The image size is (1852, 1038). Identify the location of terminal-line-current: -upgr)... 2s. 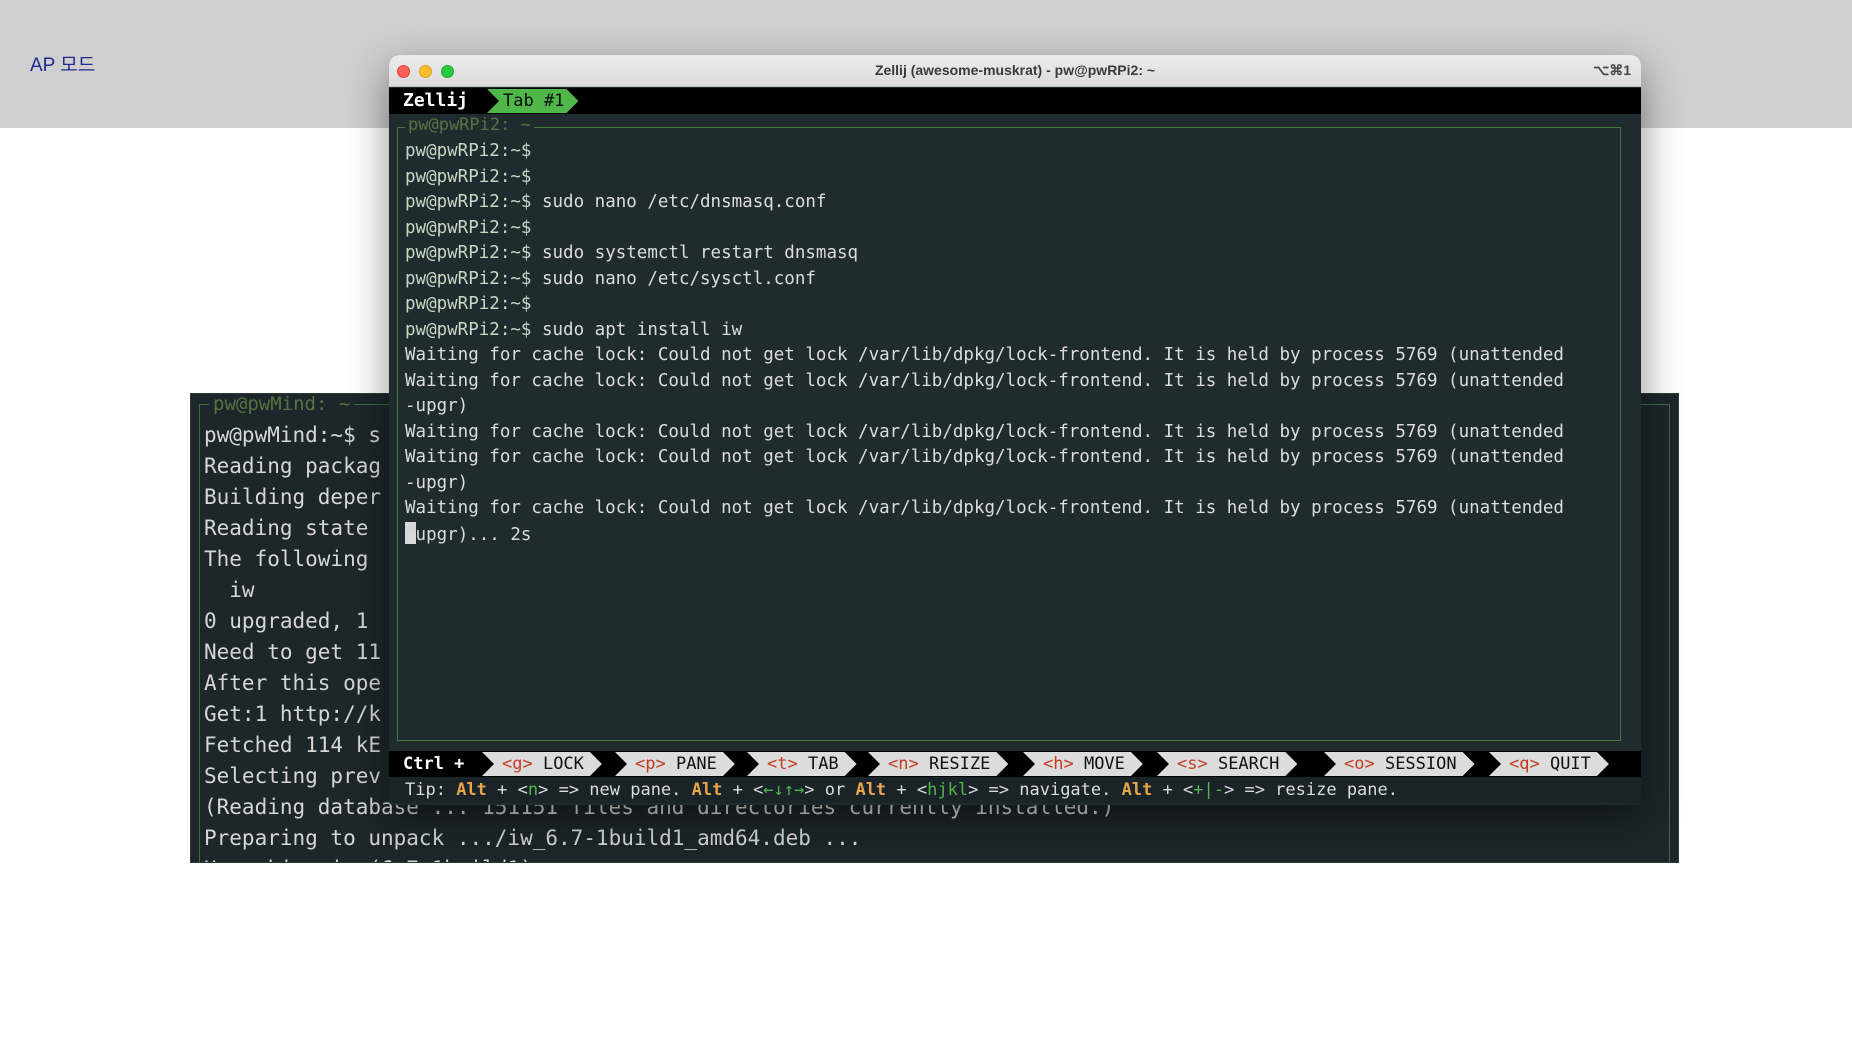
(1019, 534).